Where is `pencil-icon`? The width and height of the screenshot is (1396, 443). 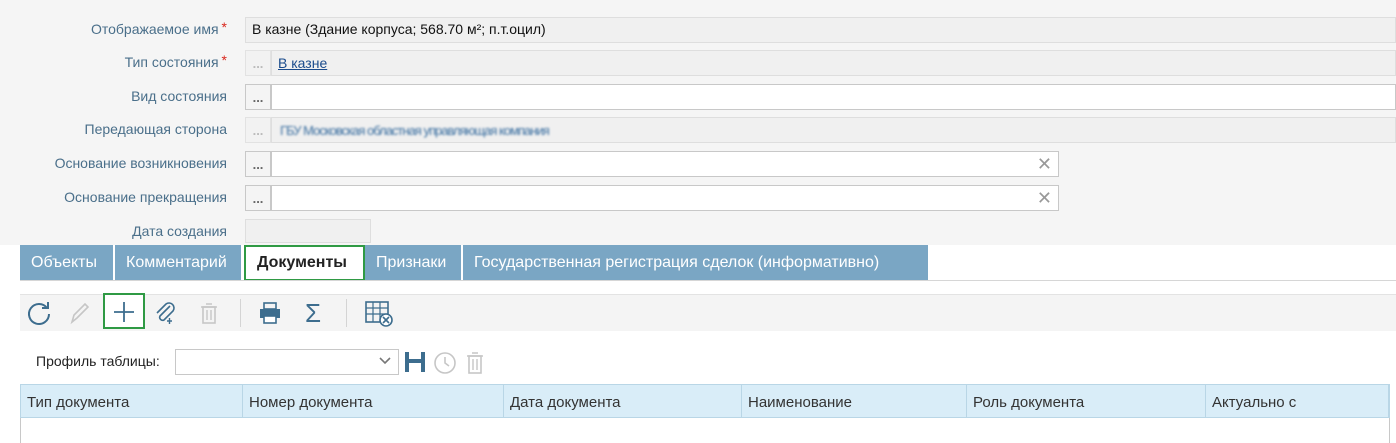
pencil-icon is located at coordinates (79, 313).